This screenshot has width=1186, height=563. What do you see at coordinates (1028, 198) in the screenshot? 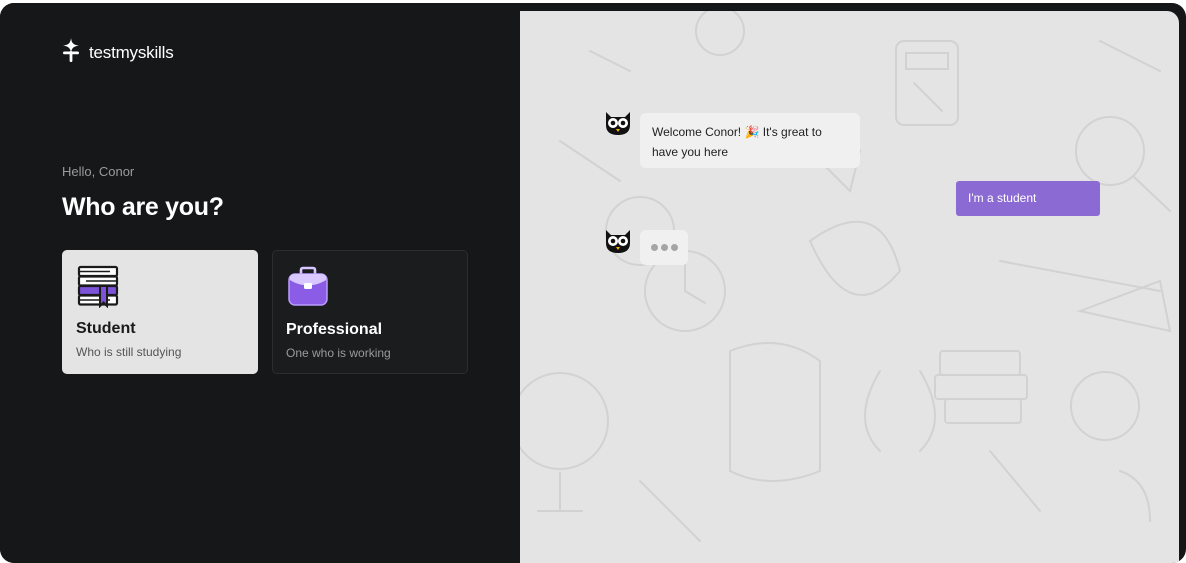
I see `chat-message-user: I'm a student` at bounding box center [1028, 198].